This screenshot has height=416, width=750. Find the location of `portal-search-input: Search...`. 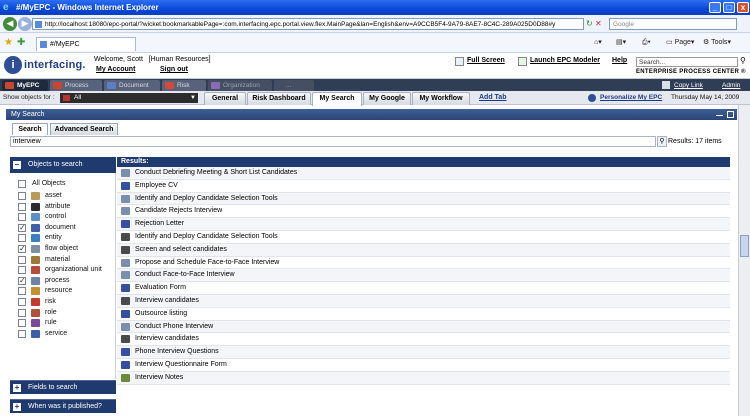

portal-search-input: Search... is located at coordinates (687, 62).